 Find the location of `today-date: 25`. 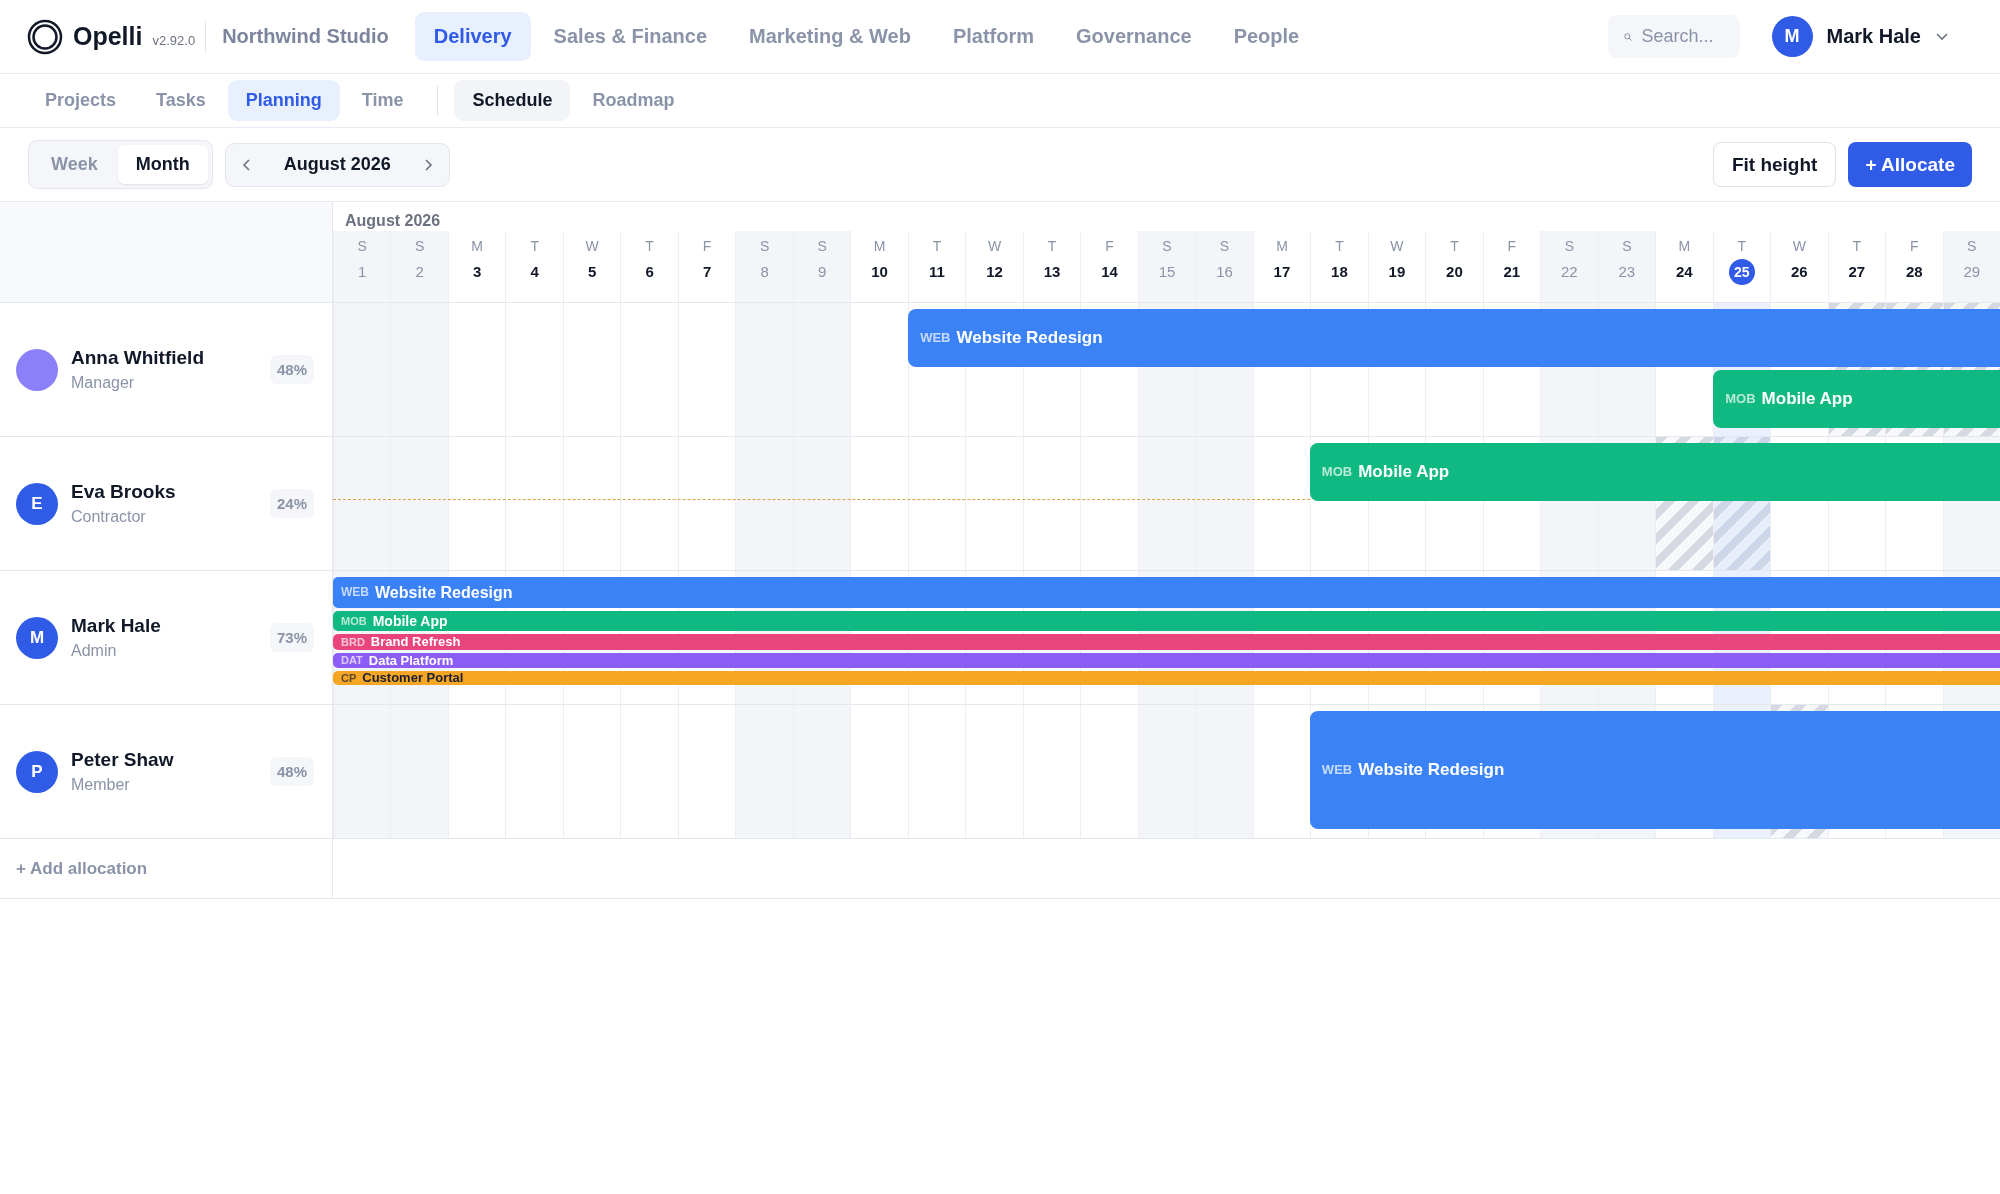

today-date: 25 is located at coordinates (1741, 272).